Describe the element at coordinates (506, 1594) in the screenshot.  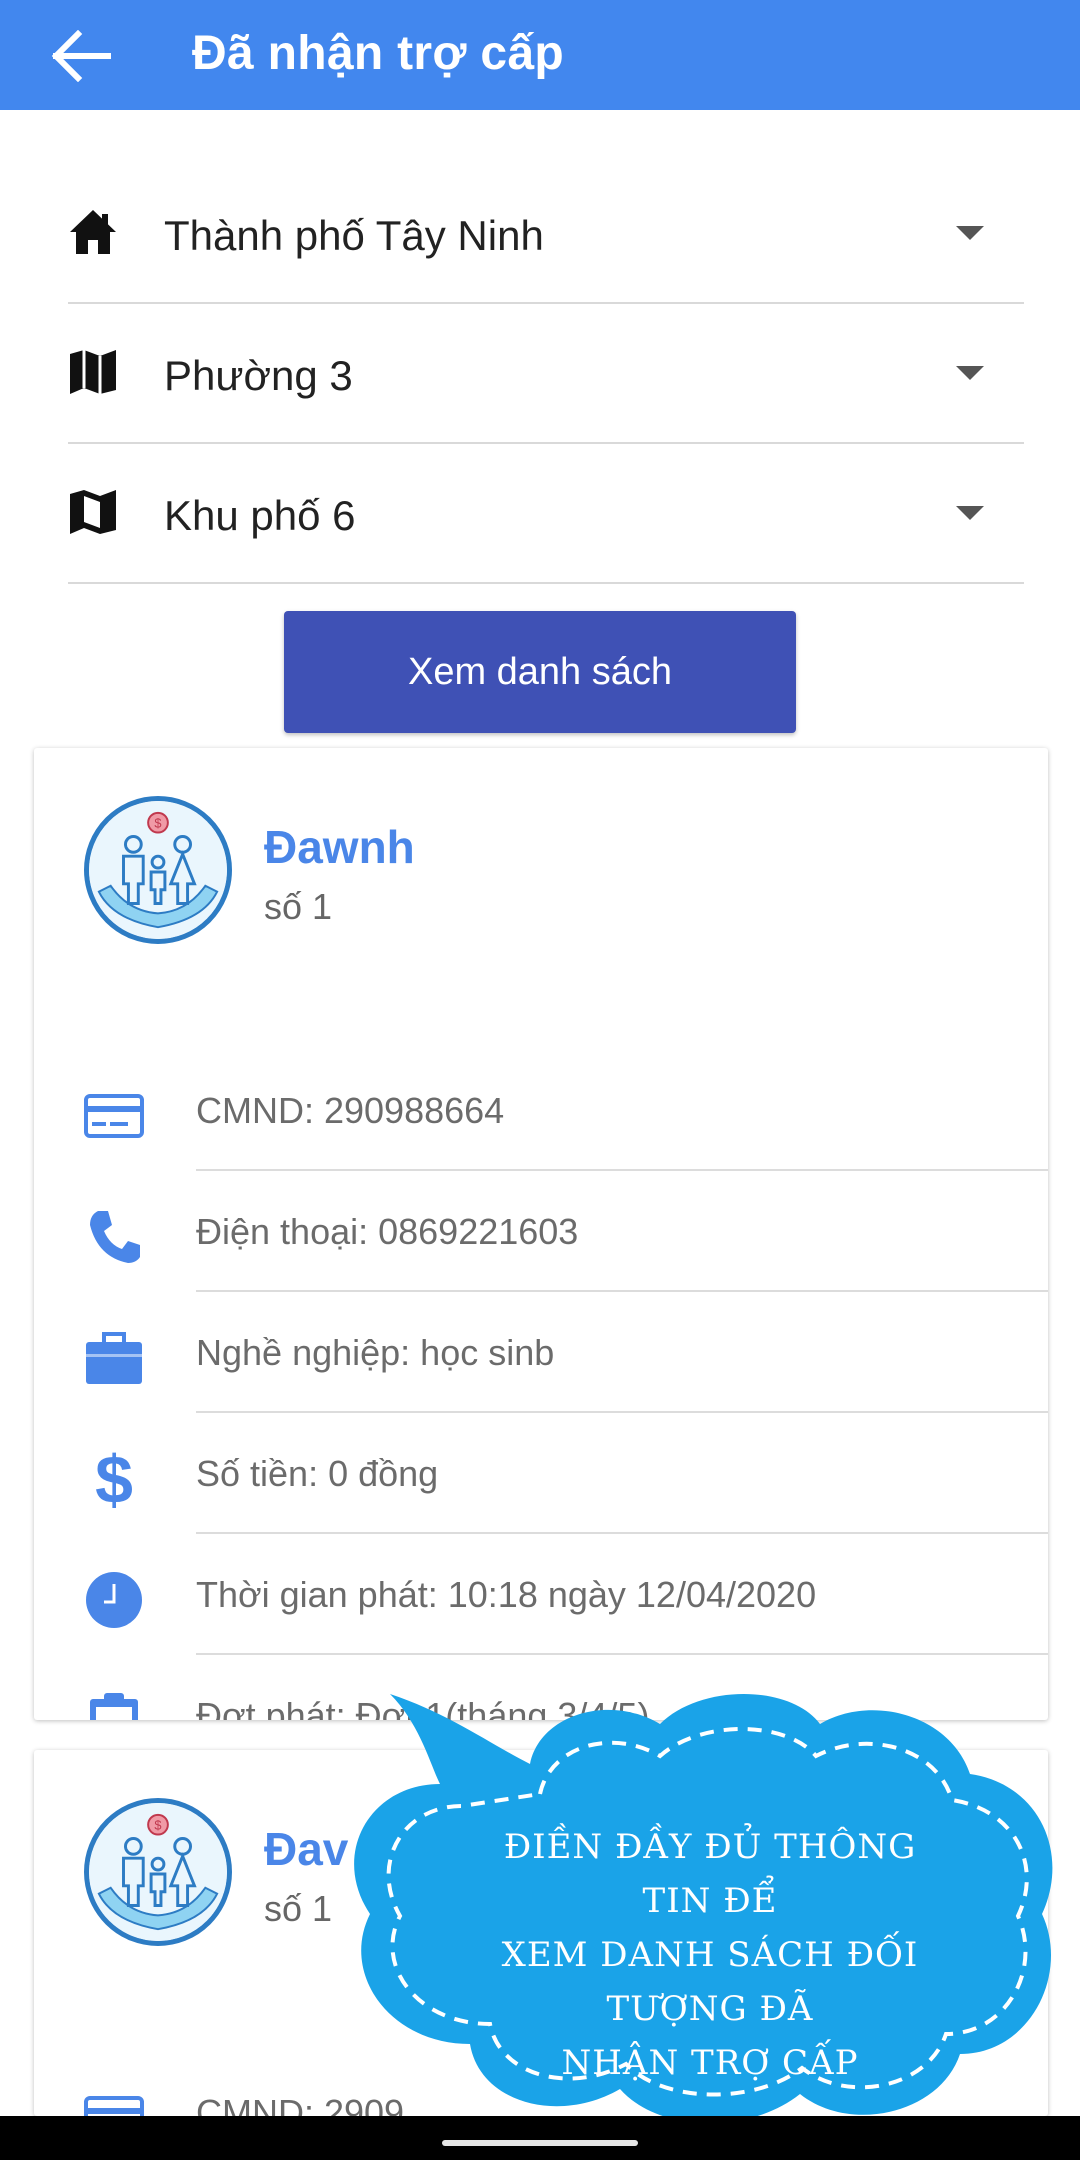
I see `time-text: Thời gian phát: 10:18 ngày 12/04/2020` at that location.